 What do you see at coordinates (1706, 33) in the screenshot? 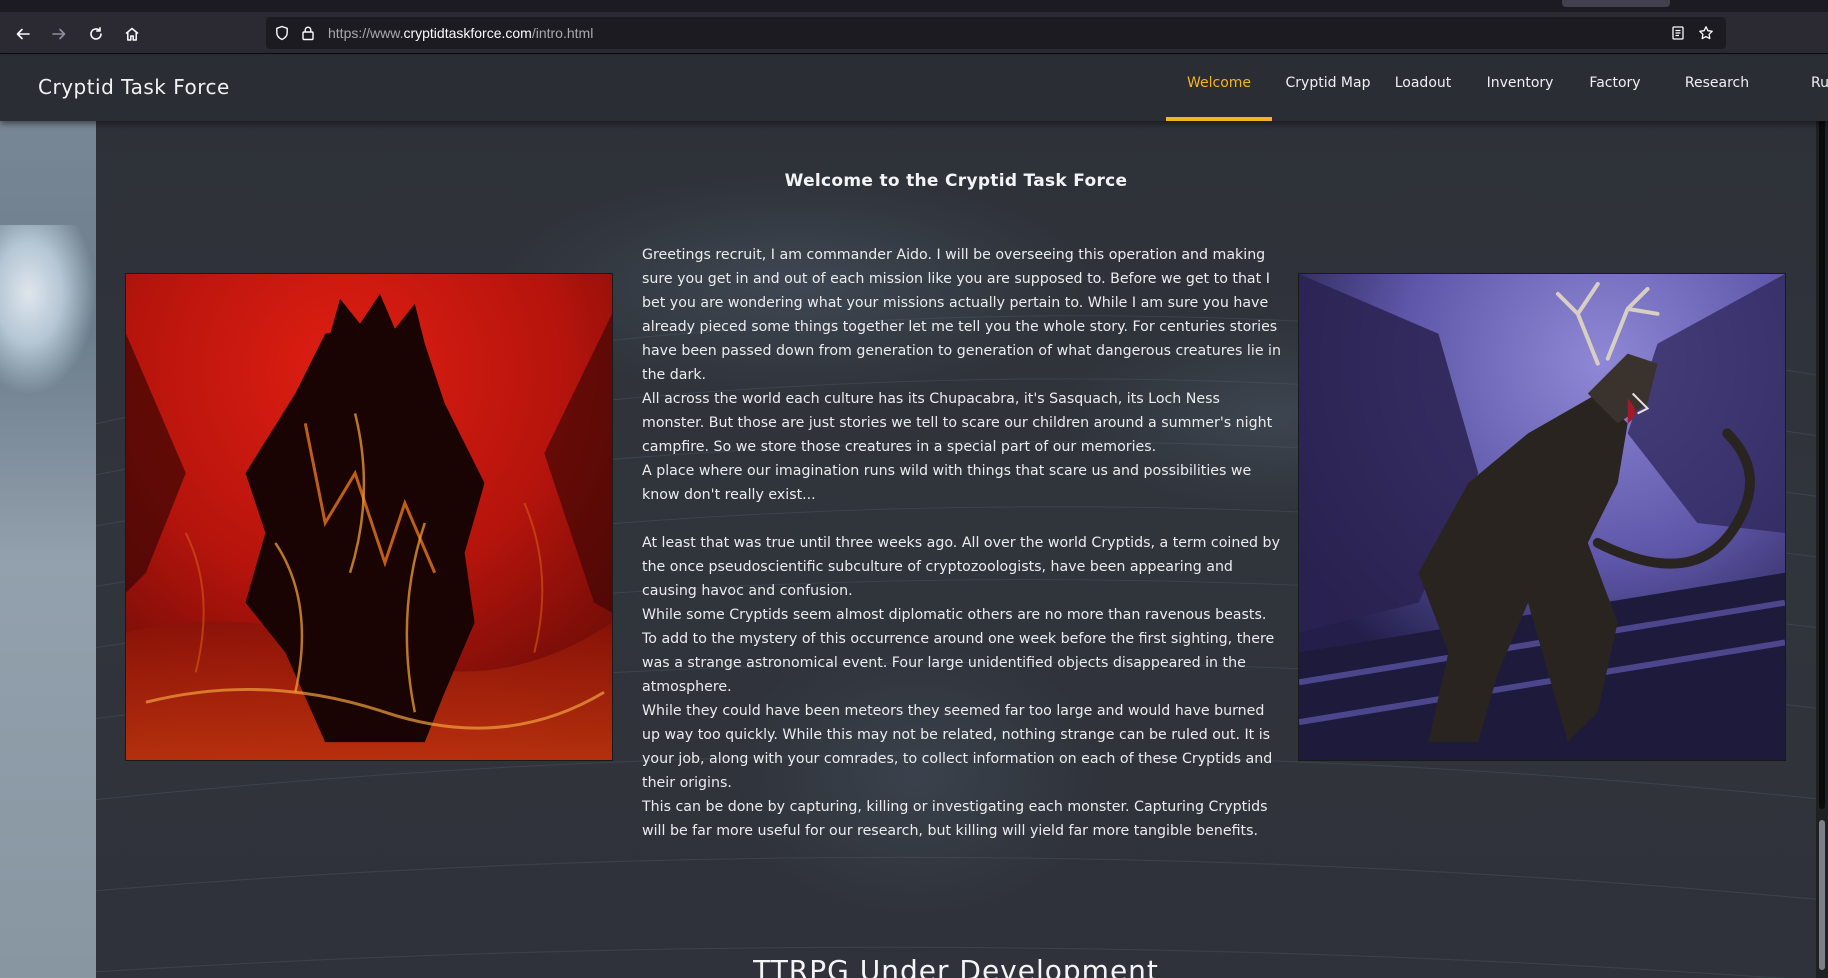
I see `bookmark-star-icon` at bounding box center [1706, 33].